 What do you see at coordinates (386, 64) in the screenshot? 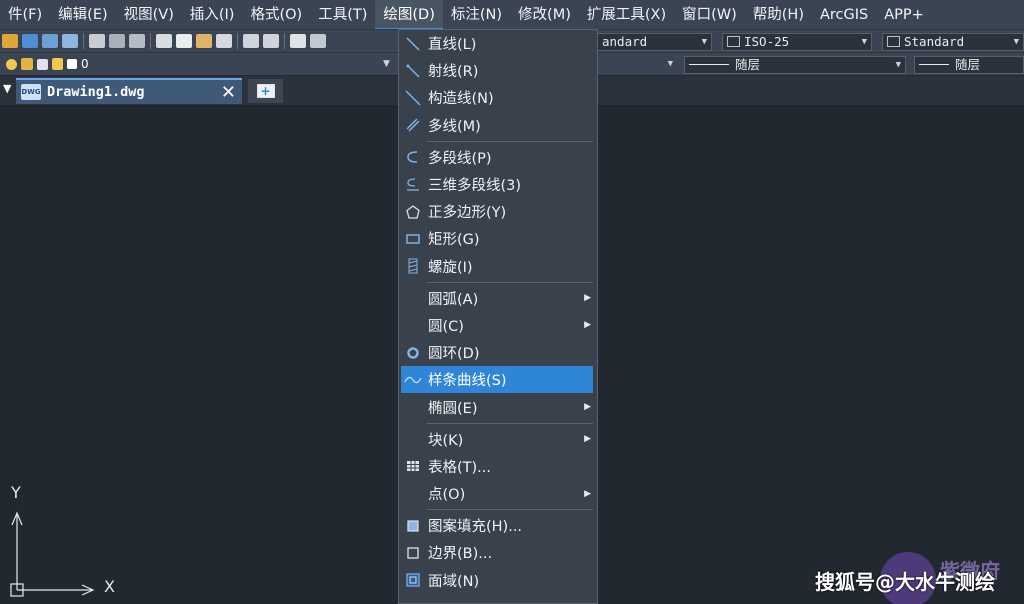
I see `layer-chevron-down-icon: ▼` at bounding box center [386, 64].